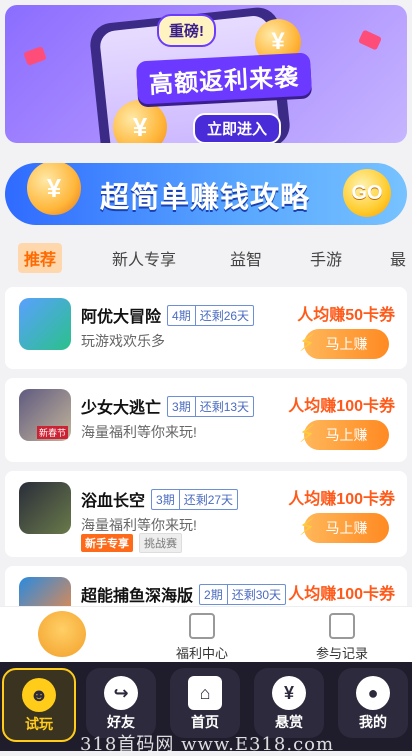 Image resolution: width=412 pixels, height=756 pixels. I want to click on secondary-nav: 福利中心 参与记录, so click(206, 634).